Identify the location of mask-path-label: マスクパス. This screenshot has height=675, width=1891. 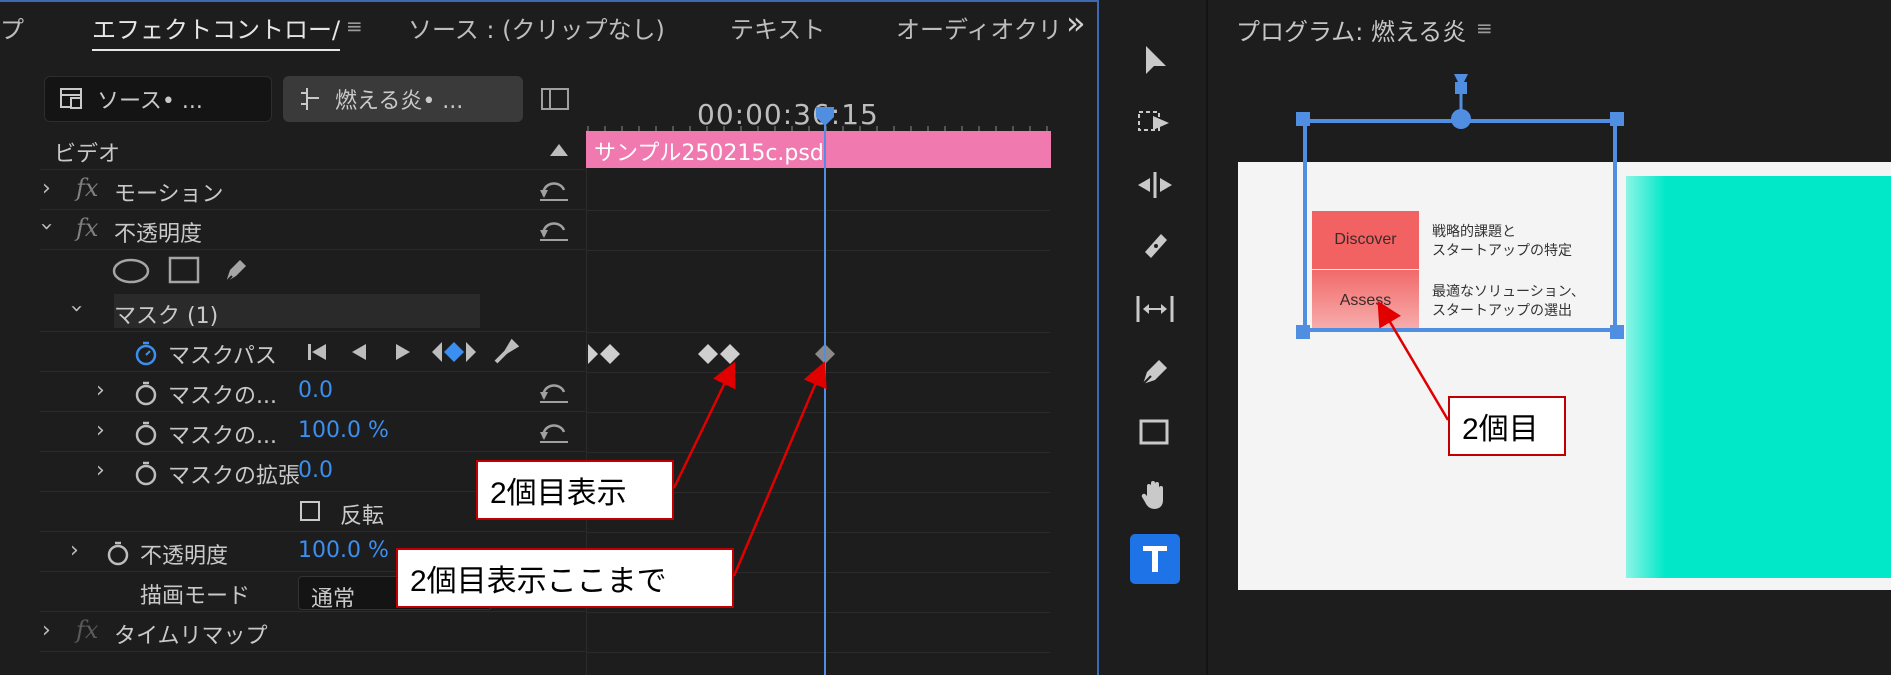
(222, 356).